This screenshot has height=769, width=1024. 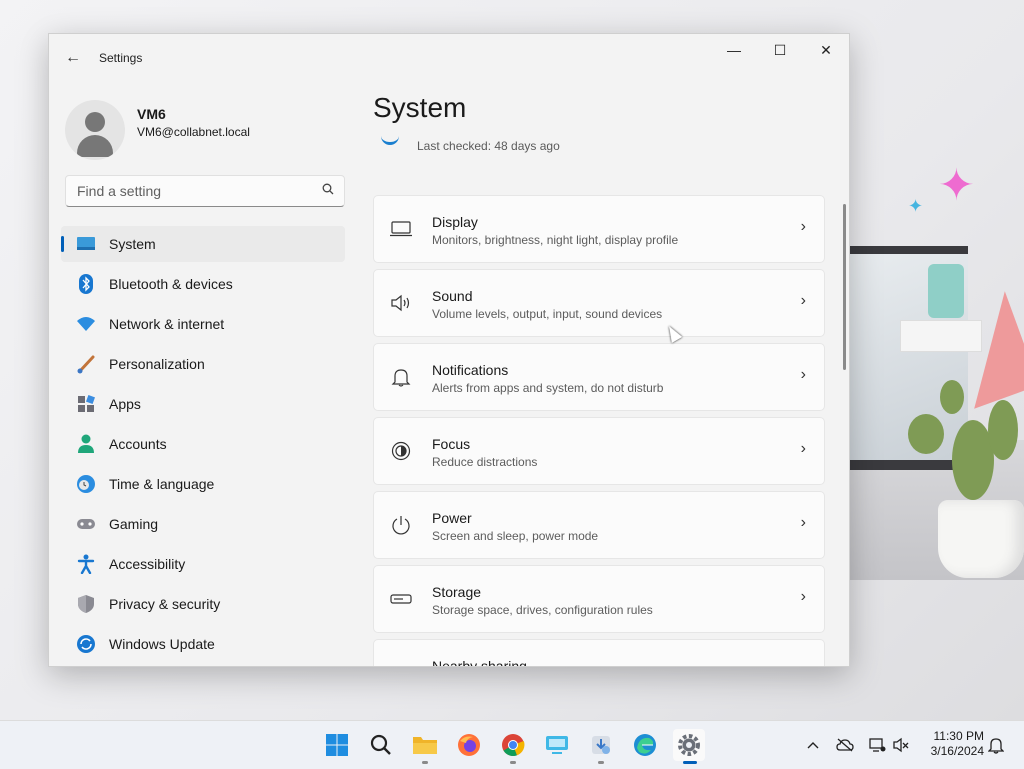 I want to click on sidebar-item-privacy-security: Privacy & security, so click(x=203, y=604).